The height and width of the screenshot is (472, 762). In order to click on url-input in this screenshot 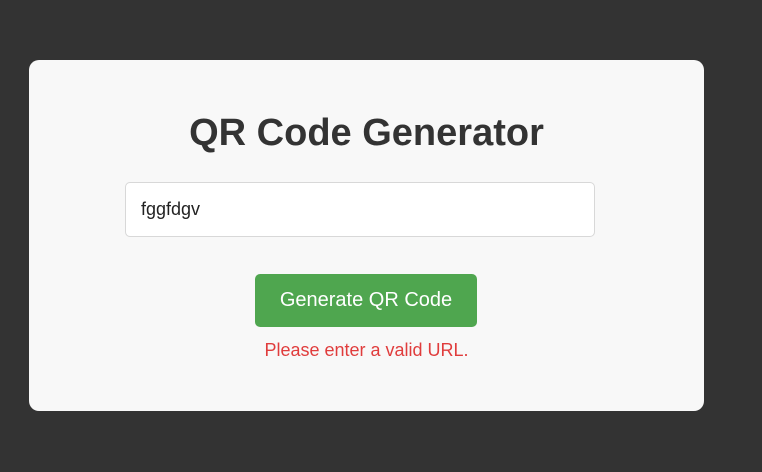, I will do `click(360, 209)`.